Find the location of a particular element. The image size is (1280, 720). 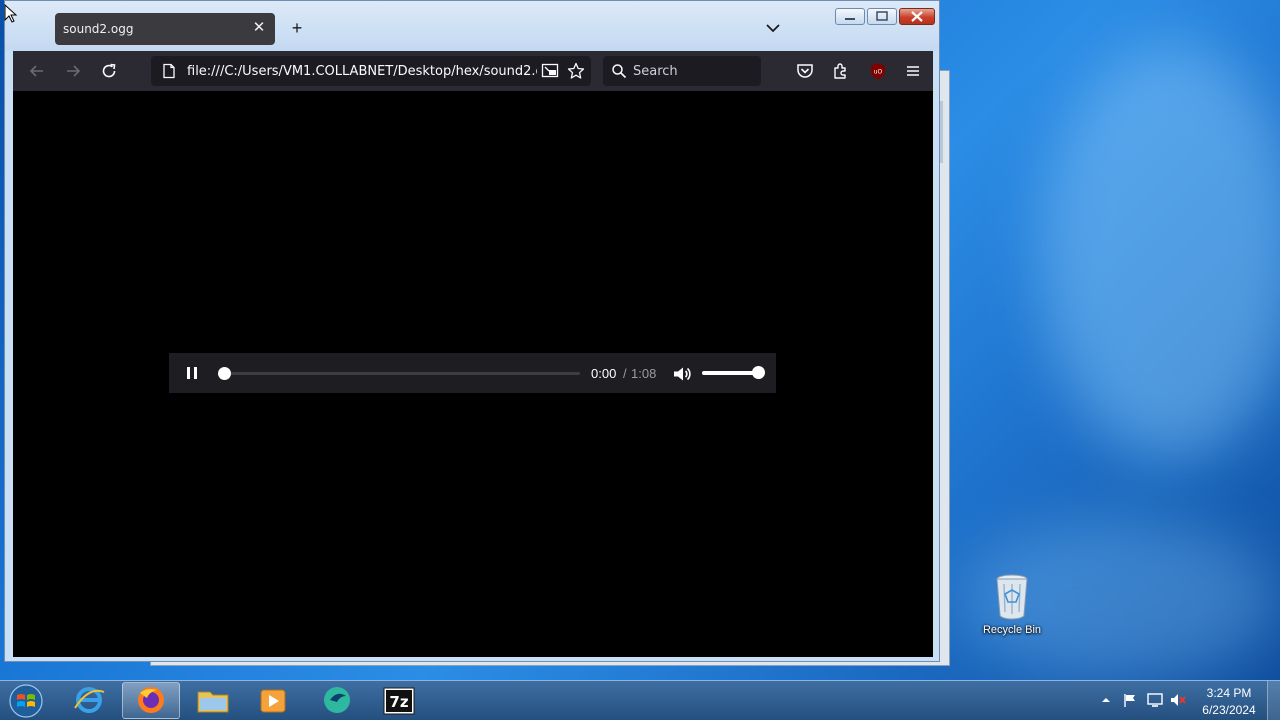

taskbar-chat-app is located at coordinates (337, 700).